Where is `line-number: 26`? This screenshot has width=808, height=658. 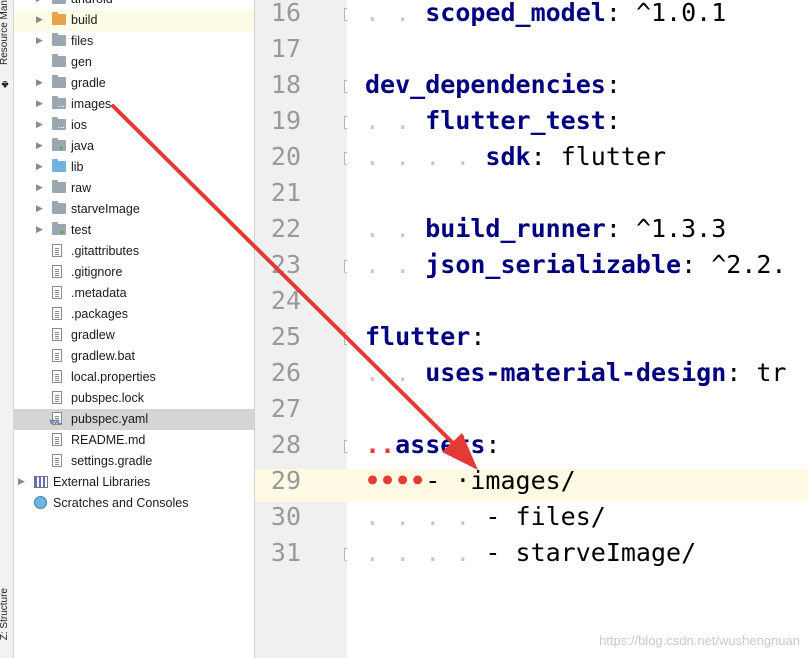 line-number: 26 is located at coordinates (285, 372).